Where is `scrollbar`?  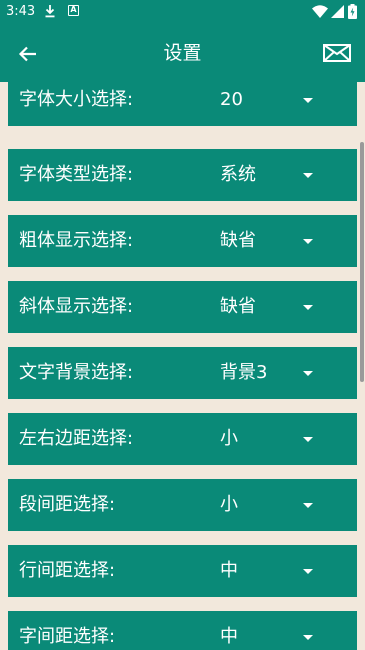
scrollbar is located at coordinates (362, 262).